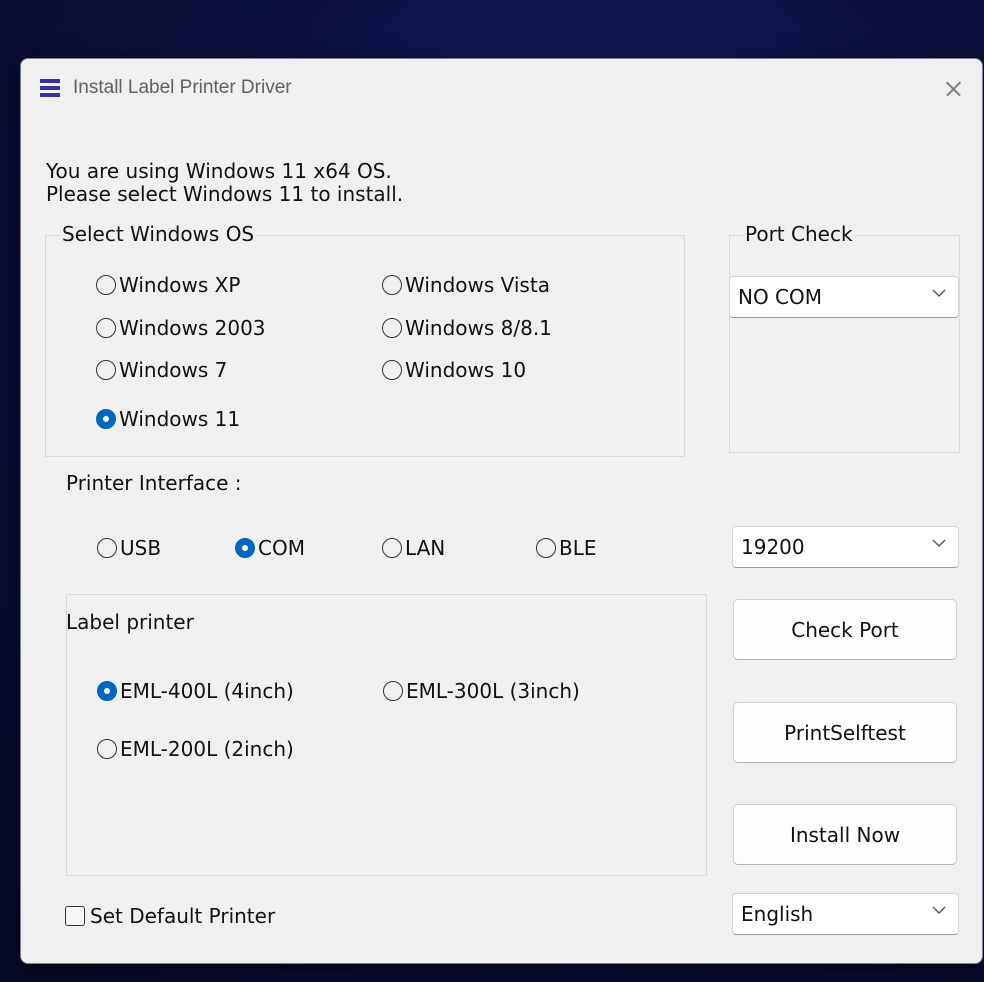 Image resolution: width=984 pixels, height=982 pixels. Describe the element at coordinates (158, 234) in the screenshot. I see `os-group-legend: Select Windows OS` at that location.